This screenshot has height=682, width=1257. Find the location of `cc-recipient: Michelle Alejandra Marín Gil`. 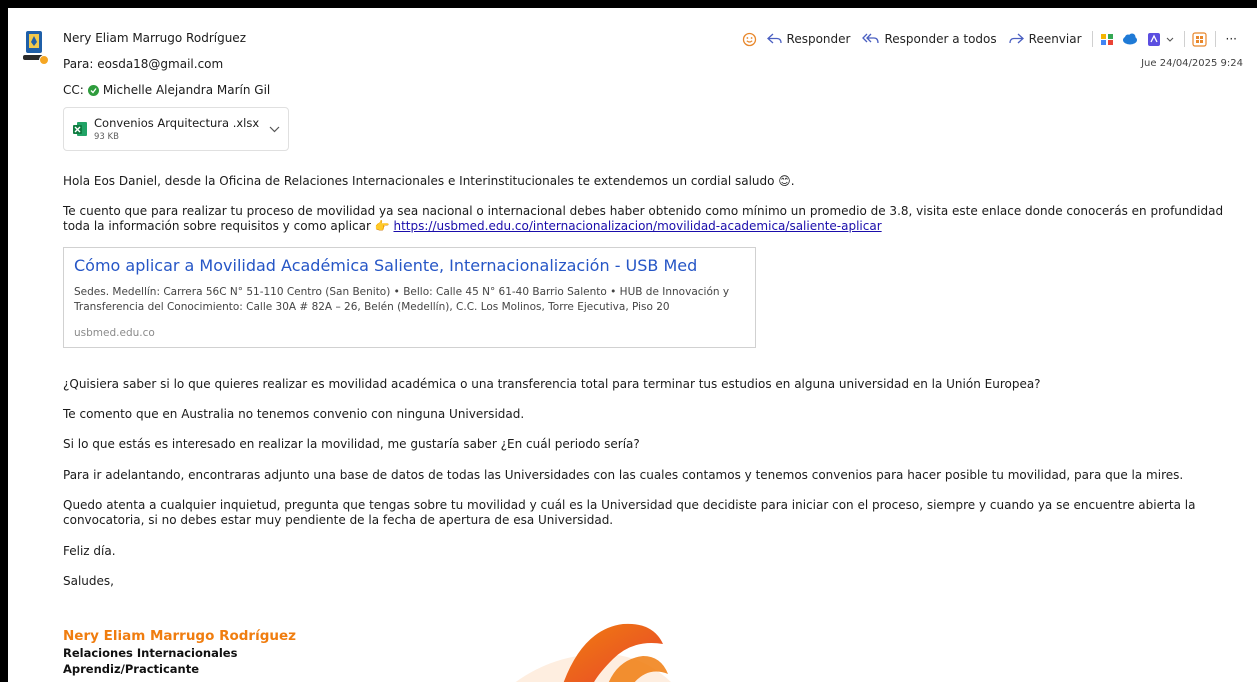

cc-recipient: Michelle Alejandra Marín Gil is located at coordinates (186, 90).